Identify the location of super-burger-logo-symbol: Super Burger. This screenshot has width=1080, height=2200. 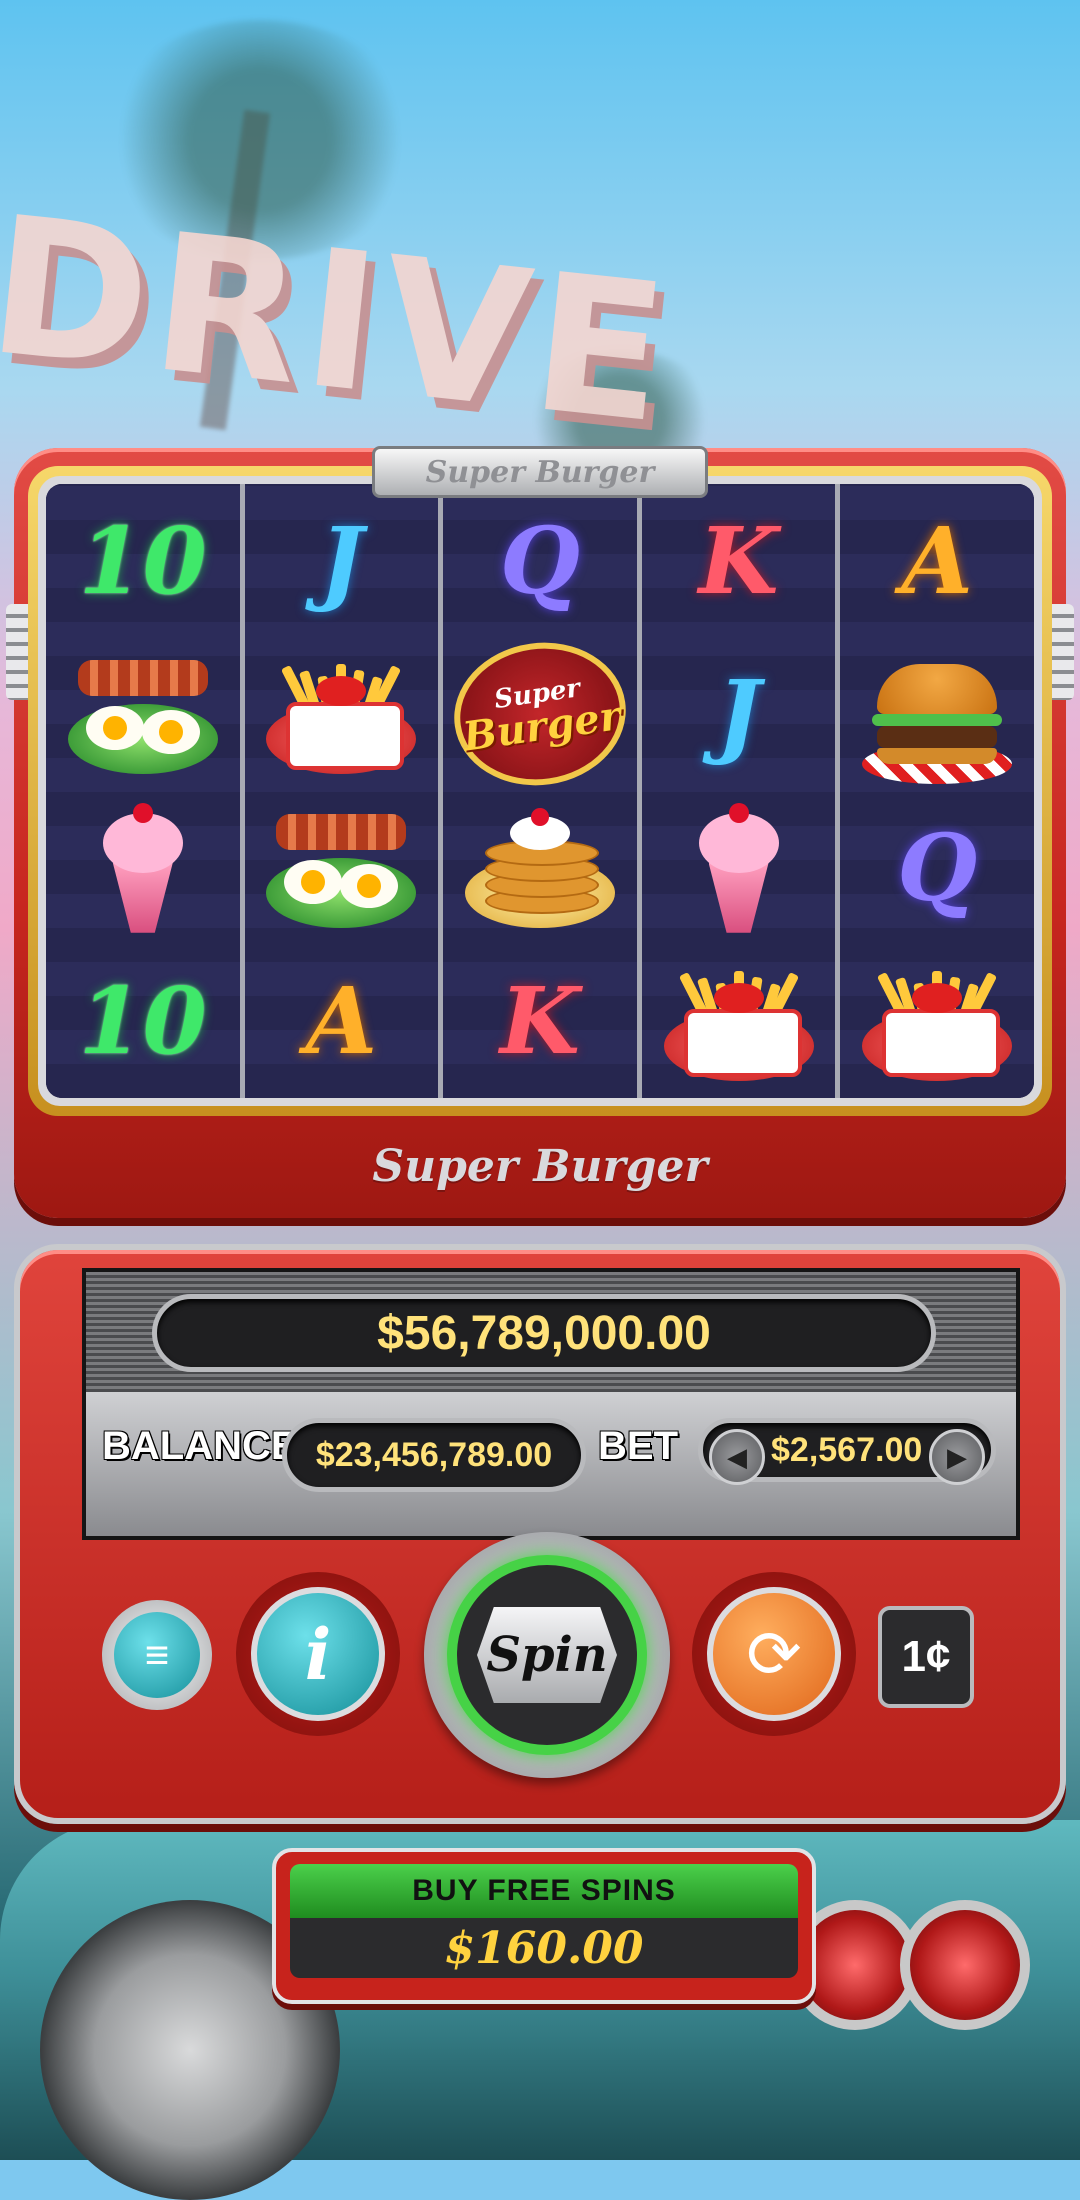
(540, 714).